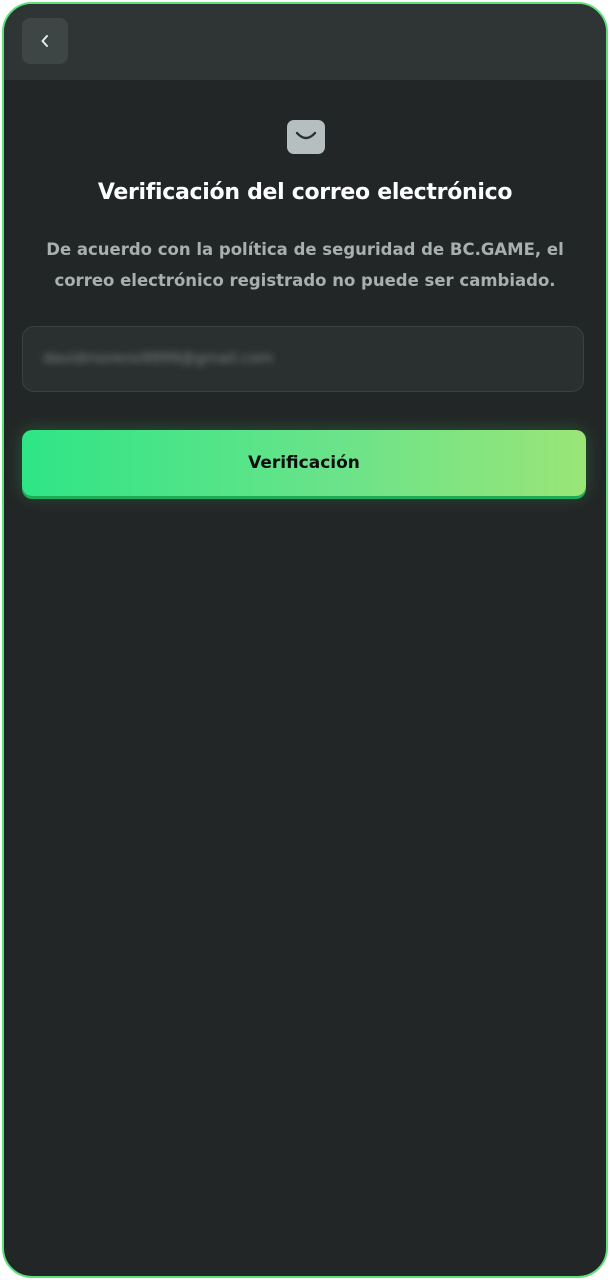 This screenshot has width=610, height=1280. What do you see at coordinates (305, 42) in the screenshot?
I see `header-bar` at bounding box center [305, 42].